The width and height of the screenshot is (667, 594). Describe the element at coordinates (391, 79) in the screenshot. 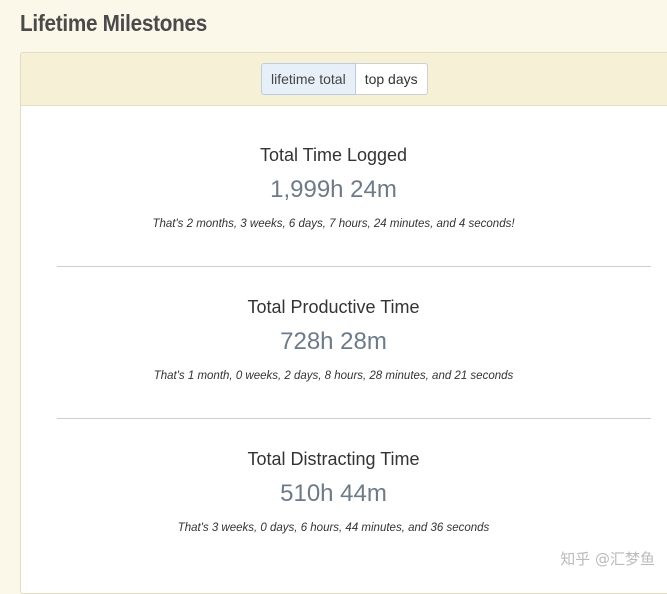

I see `tab-top-days: top days` at that location.